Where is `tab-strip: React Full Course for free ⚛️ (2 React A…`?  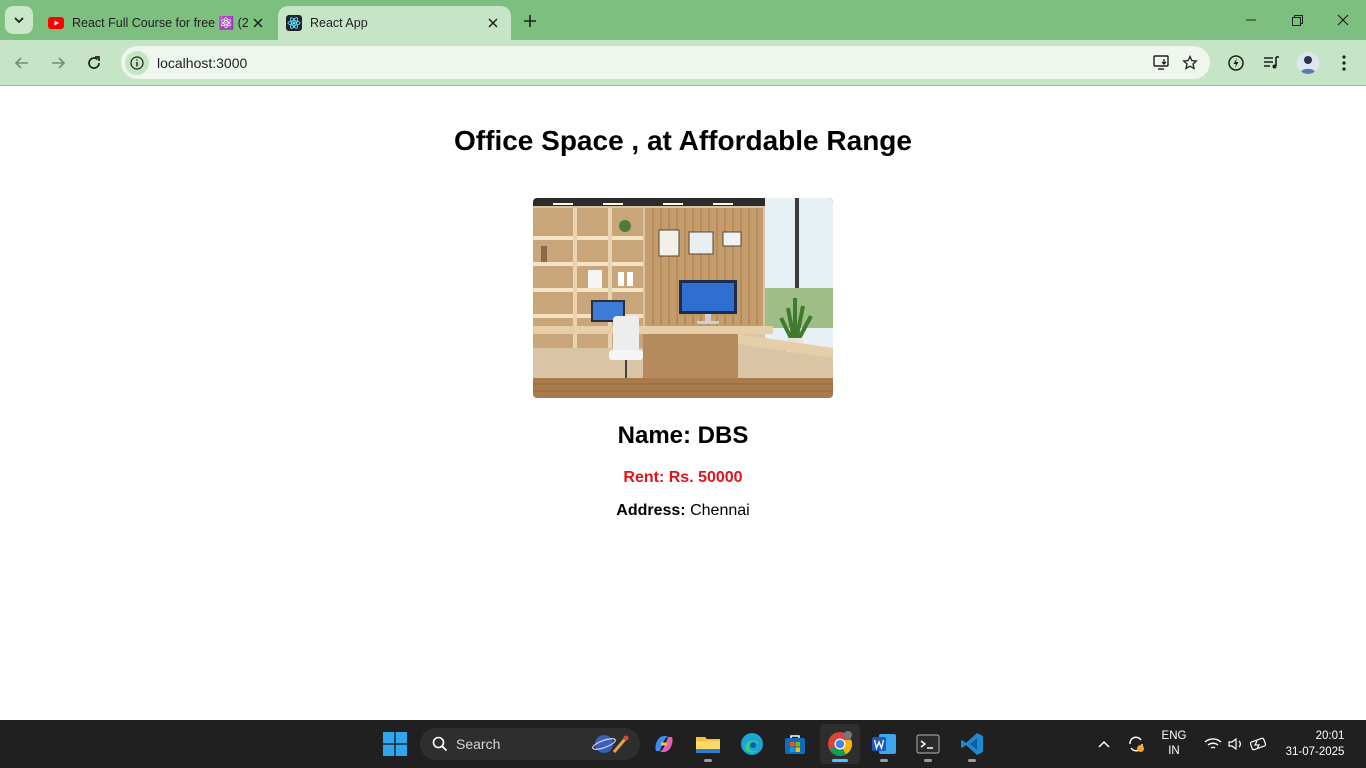
tab-strip: React Full Course for free ⚛️ (2 React A… is located at coordinates (683, 20).